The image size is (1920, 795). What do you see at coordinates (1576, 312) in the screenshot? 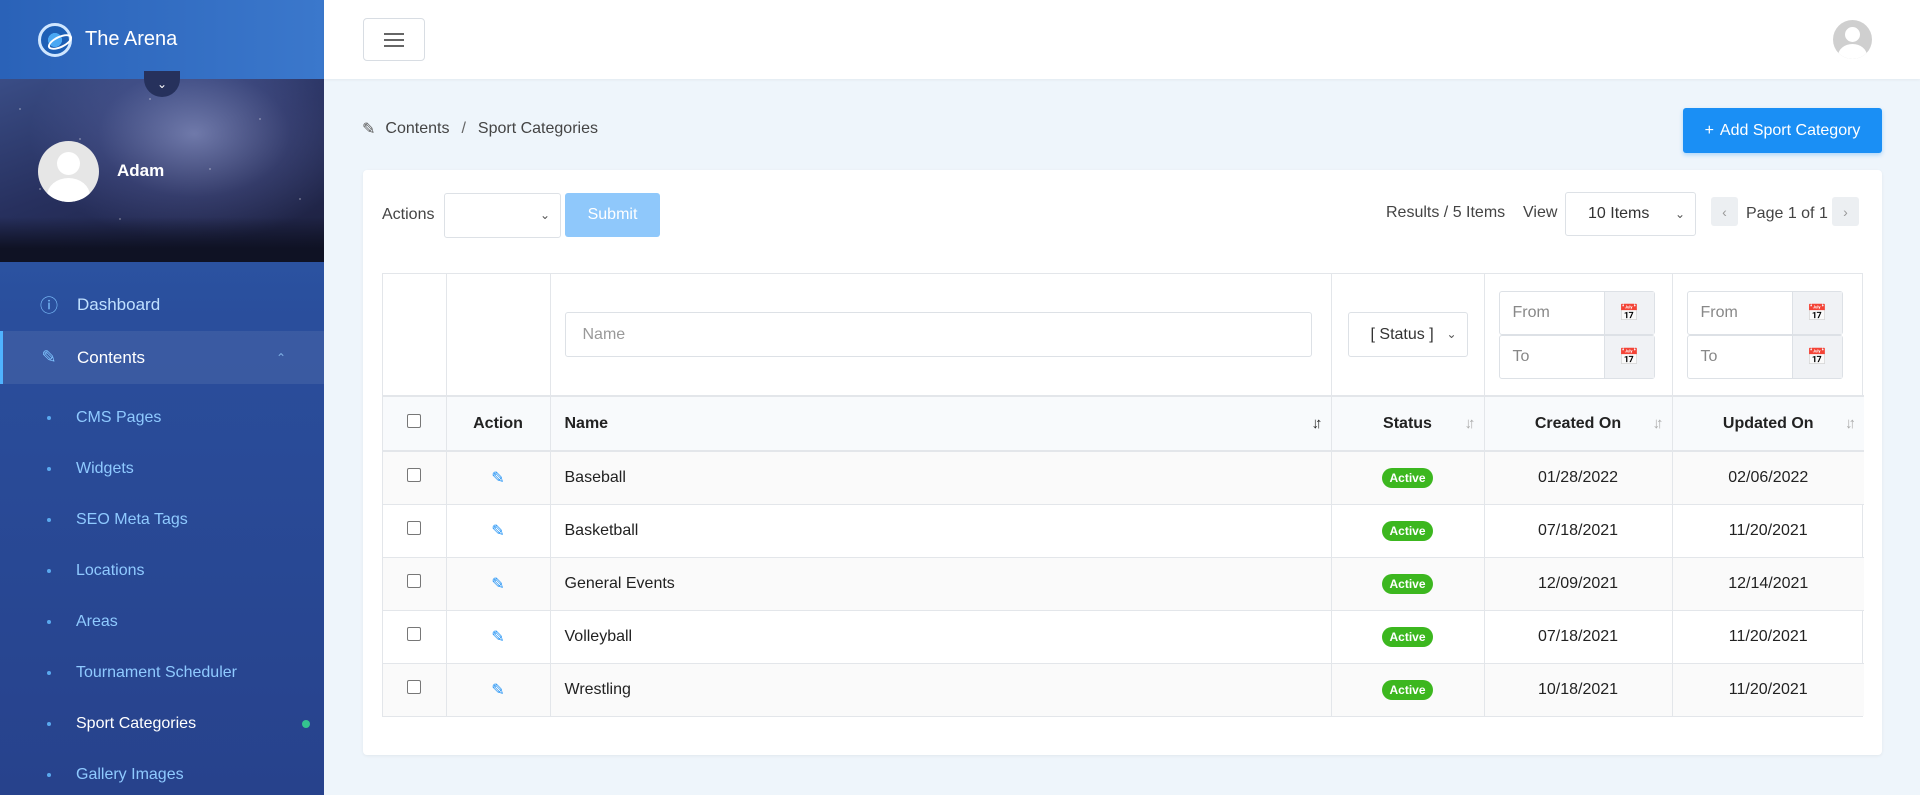
I see `created-from-input: From 📅` at bounding box center [1576, 312].